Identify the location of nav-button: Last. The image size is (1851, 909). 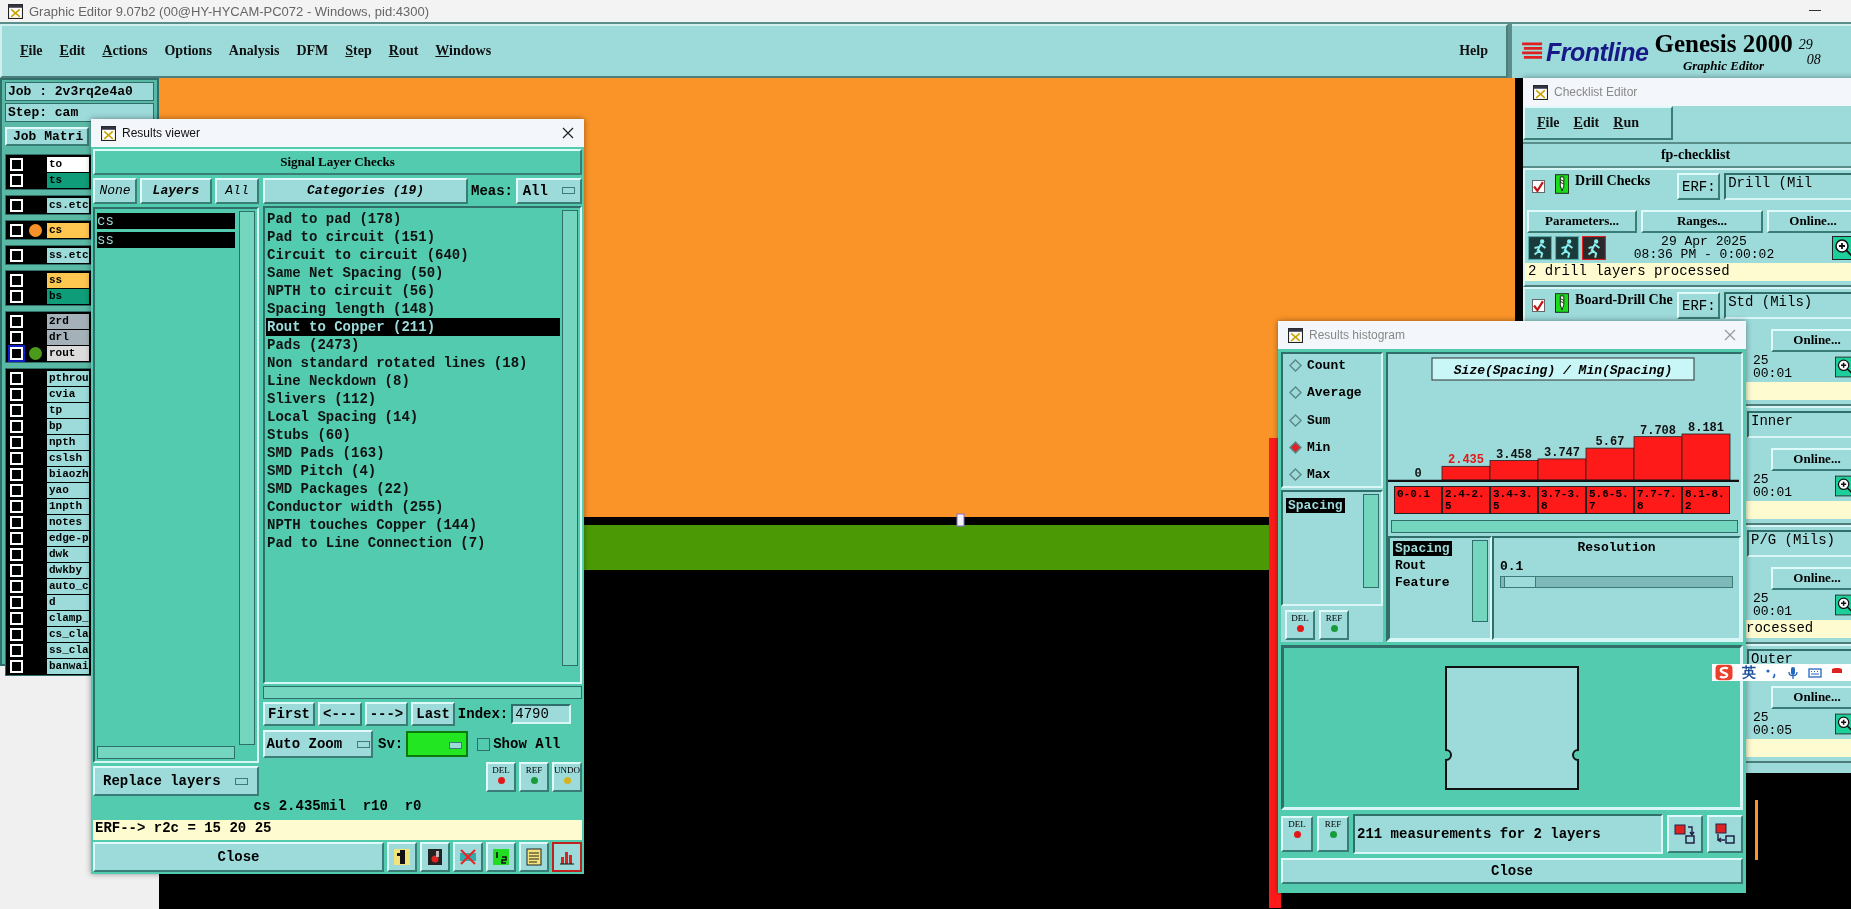
(433, 714).